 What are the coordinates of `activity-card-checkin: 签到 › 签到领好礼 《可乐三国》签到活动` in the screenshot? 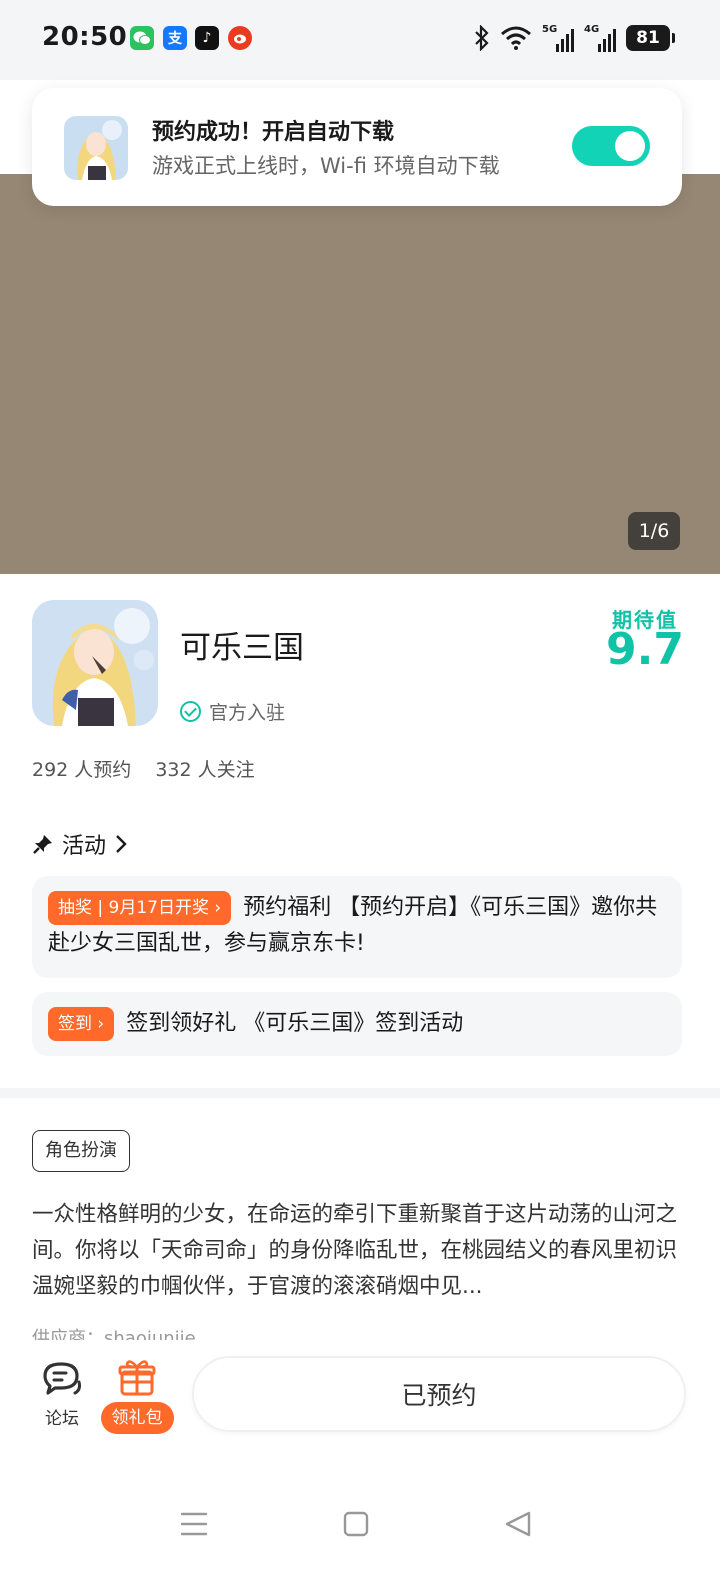 It's located at (357, 1024).